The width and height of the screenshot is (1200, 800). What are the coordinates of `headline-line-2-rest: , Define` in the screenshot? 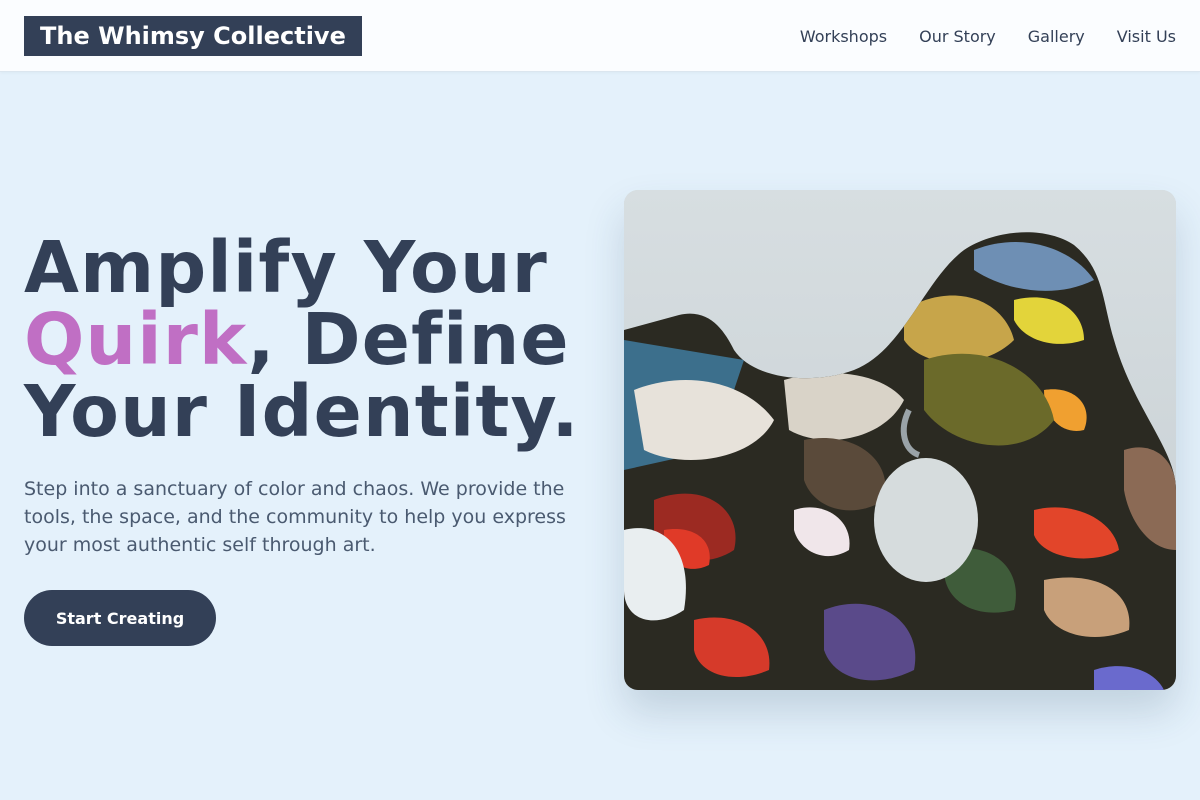 It's located at (408, 339).